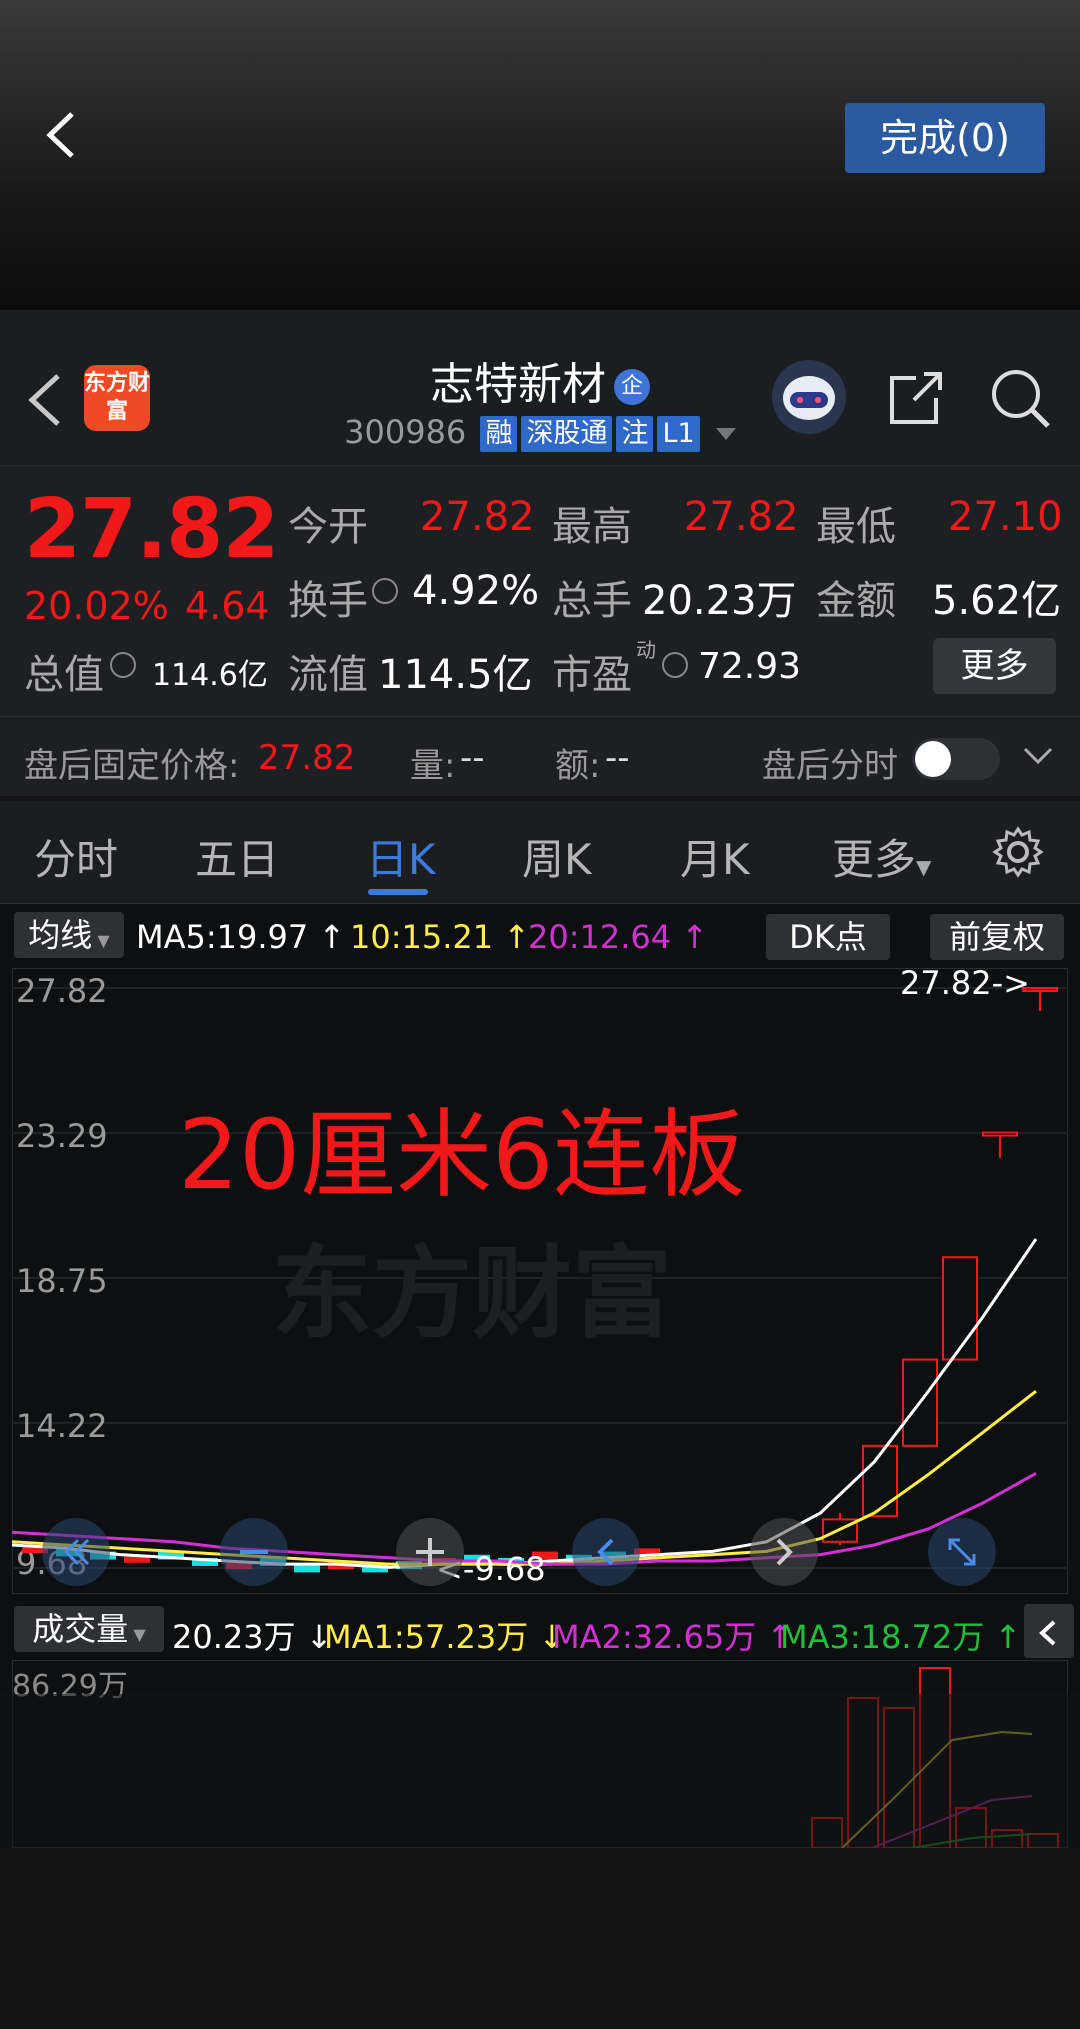  I want to click on y-tick-label: 18.75, so click(62, 1281).